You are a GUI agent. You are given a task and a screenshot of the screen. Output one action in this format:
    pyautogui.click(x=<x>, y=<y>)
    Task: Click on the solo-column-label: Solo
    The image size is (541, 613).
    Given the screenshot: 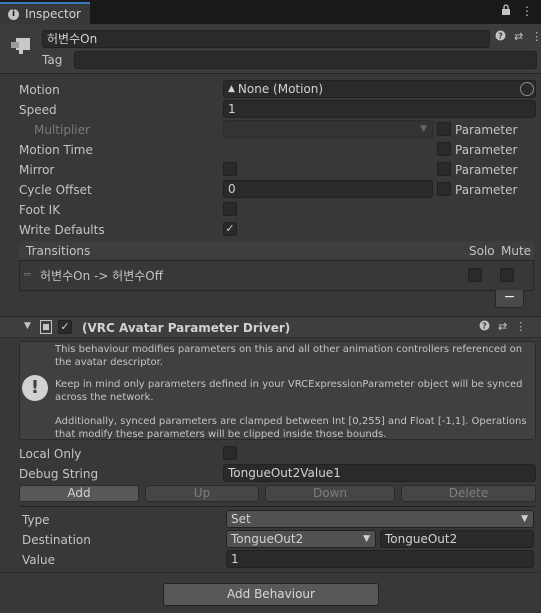 What is the action you would take?
    pyautogui.click(x=482, y=251)
    